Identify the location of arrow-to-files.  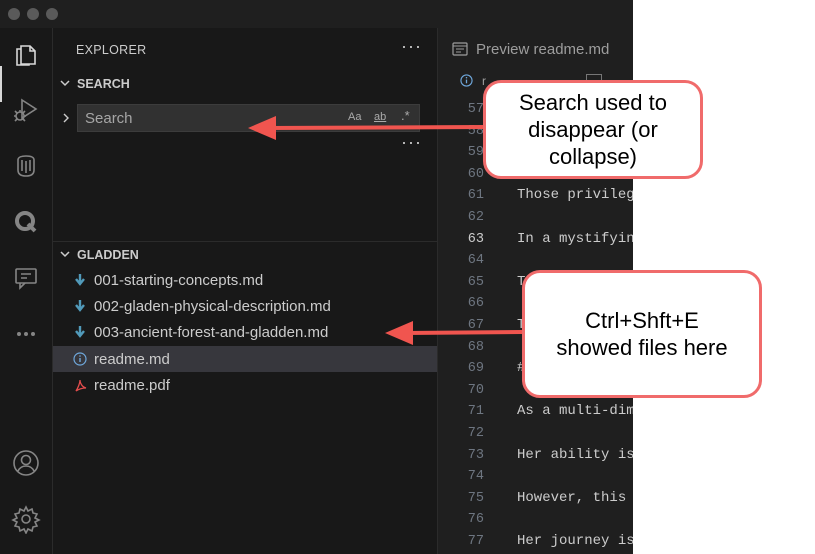
(463, 332).